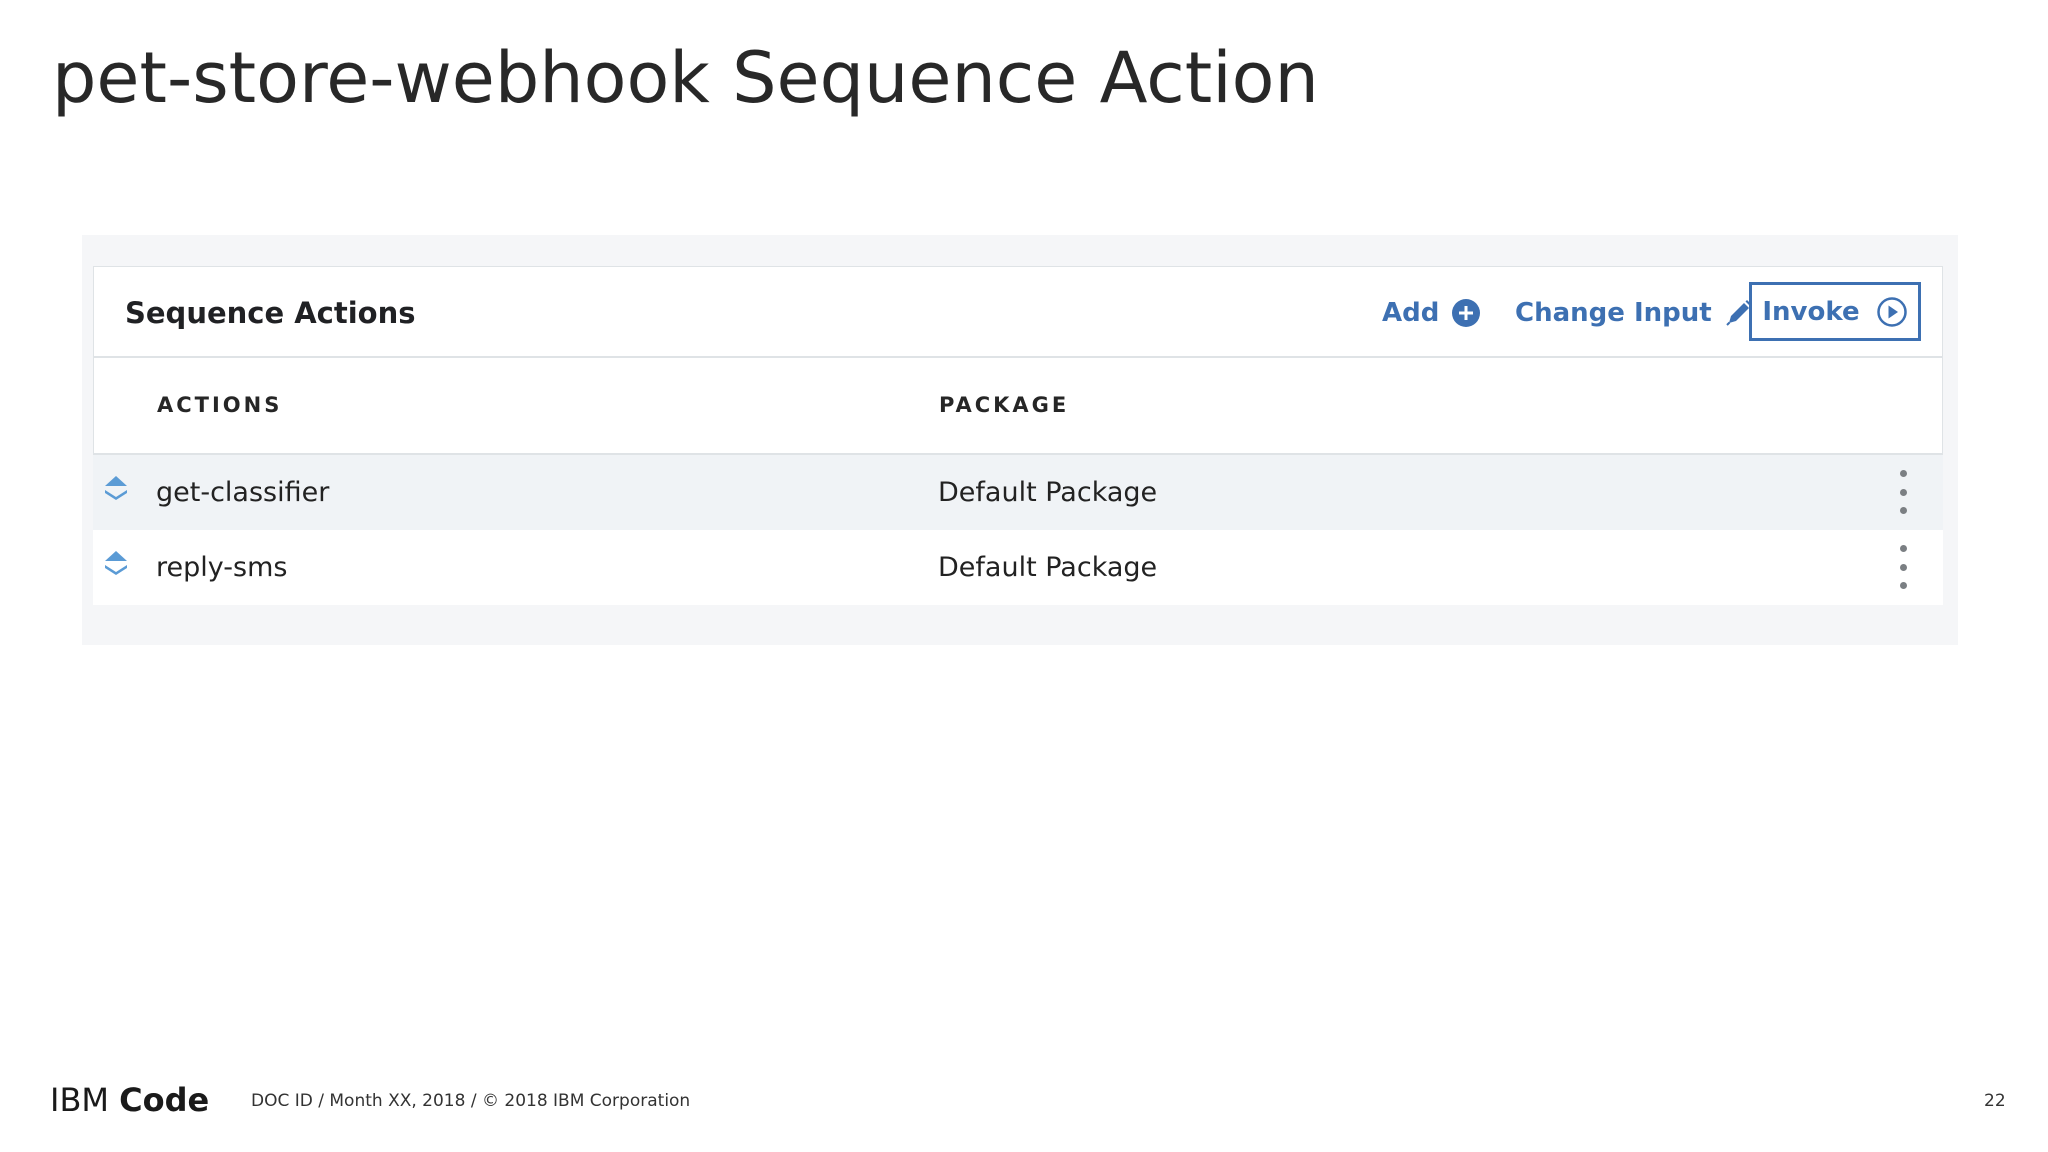  I want to click on table-row: get-classifier Default Package, so click(1018, 492).